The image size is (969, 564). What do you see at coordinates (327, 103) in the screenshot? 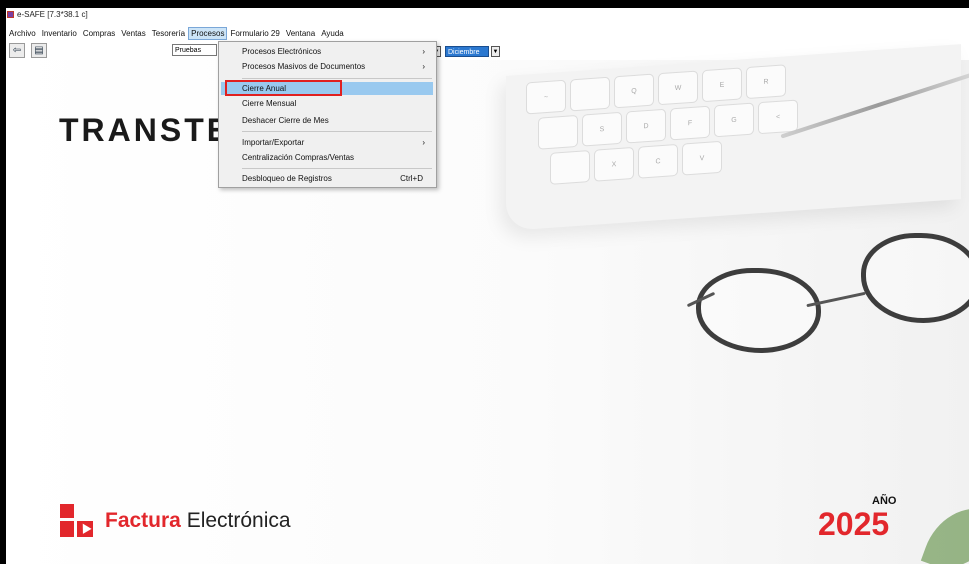
I see `menu-item-cierre-mensual: Cierre Mensual` at bounding box center [327, 103].